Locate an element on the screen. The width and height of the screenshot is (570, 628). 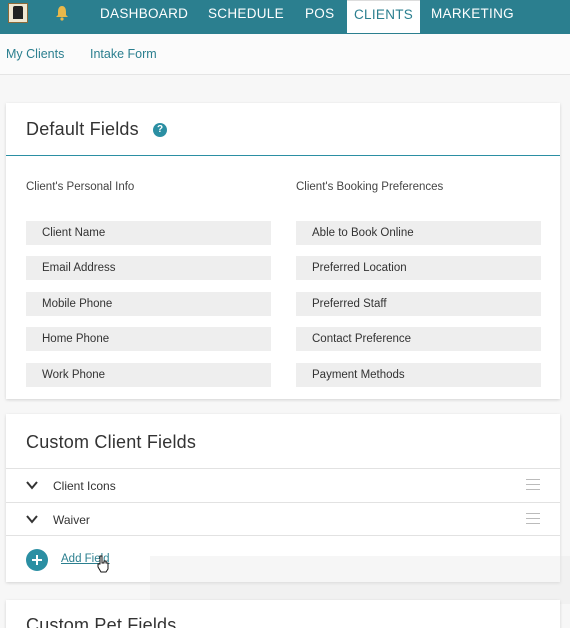
bell-icon is located at coordinates (62, 13).